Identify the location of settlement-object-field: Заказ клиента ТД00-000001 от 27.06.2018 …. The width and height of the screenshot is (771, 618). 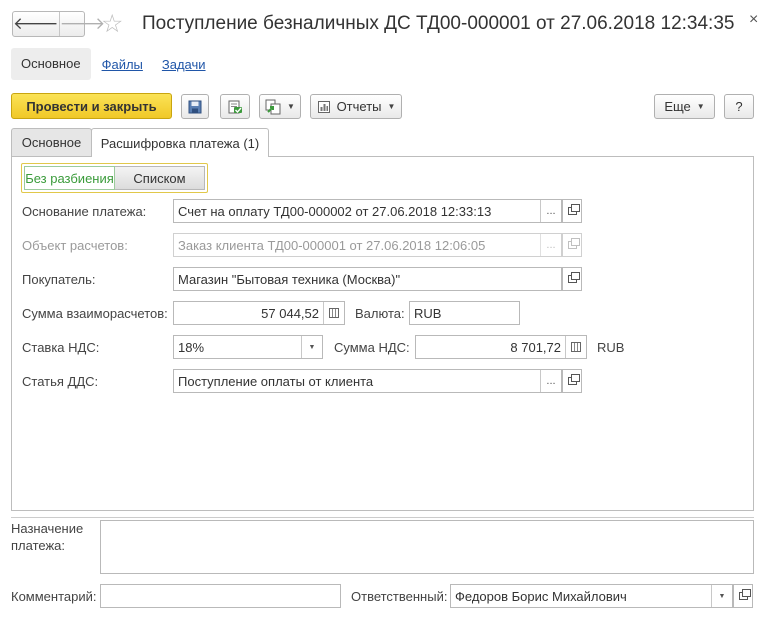
(367, 245).